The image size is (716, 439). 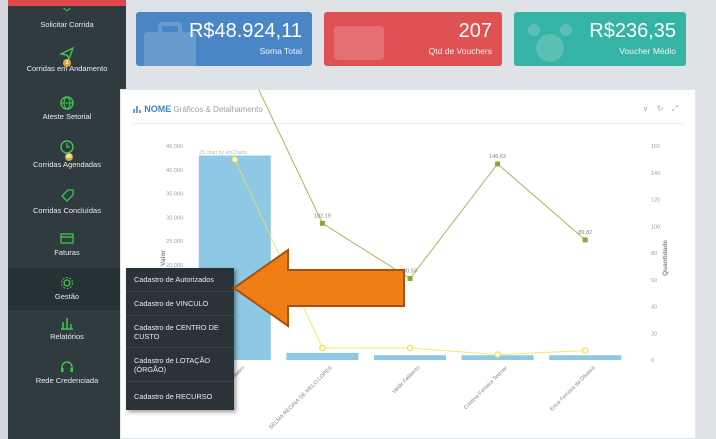 What do you see at coordinates (67, 247) in the screenshot?
I see `sidebar-item-faturas: Faturas` at bounding box center [67, 247].